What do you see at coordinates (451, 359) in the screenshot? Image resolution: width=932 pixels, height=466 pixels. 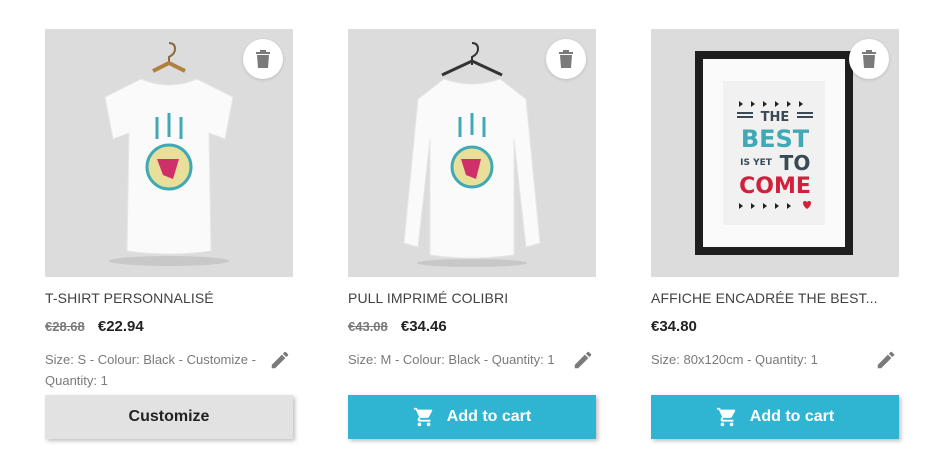 I see `attributes-text: Size: M - Colour: Black - Quantity: 1` at bounding box center [451, 359].